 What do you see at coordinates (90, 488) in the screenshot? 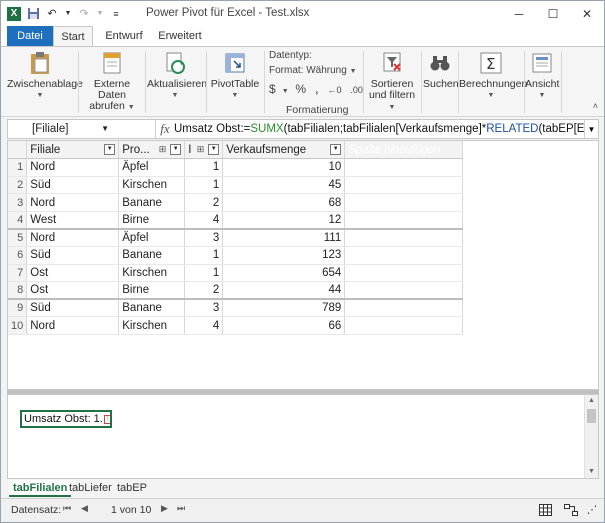
I see `sheet-tab-tabliefer: tabLiefer` at bounding box center [90, 488].